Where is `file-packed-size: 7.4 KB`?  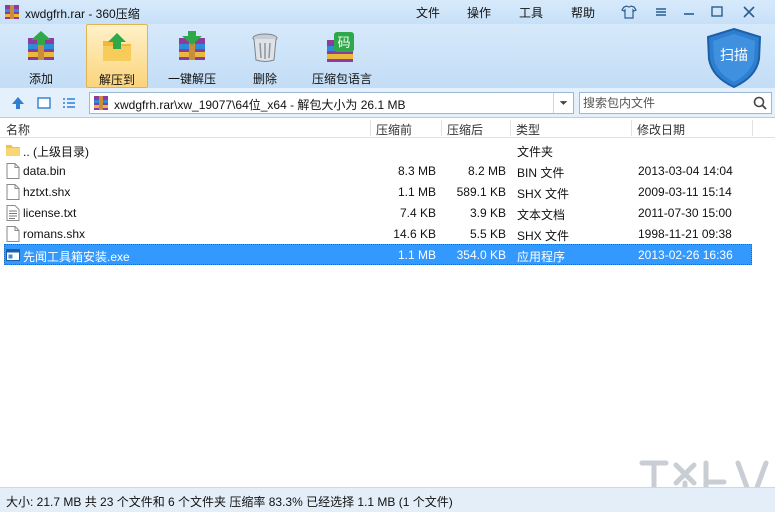 file-packed-size: 7.4 KB is located at coordinates (417, 213).